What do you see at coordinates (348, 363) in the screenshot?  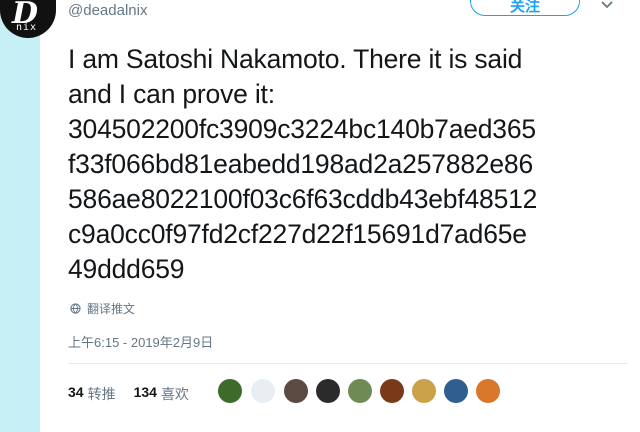 I see `divider` at bounding box center [348, 363].